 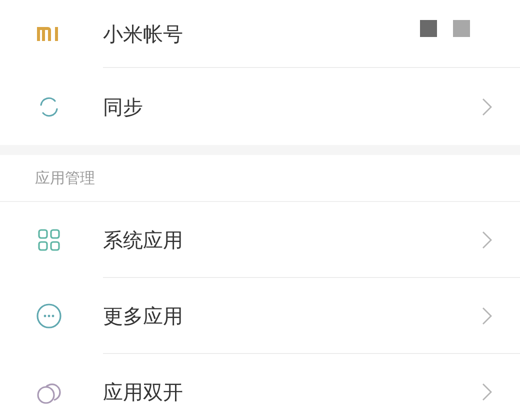 What do you see at coordinates (65, 178) in the screenshot?
I see `section-header: 应用管理` at bounding box center [65, 178].